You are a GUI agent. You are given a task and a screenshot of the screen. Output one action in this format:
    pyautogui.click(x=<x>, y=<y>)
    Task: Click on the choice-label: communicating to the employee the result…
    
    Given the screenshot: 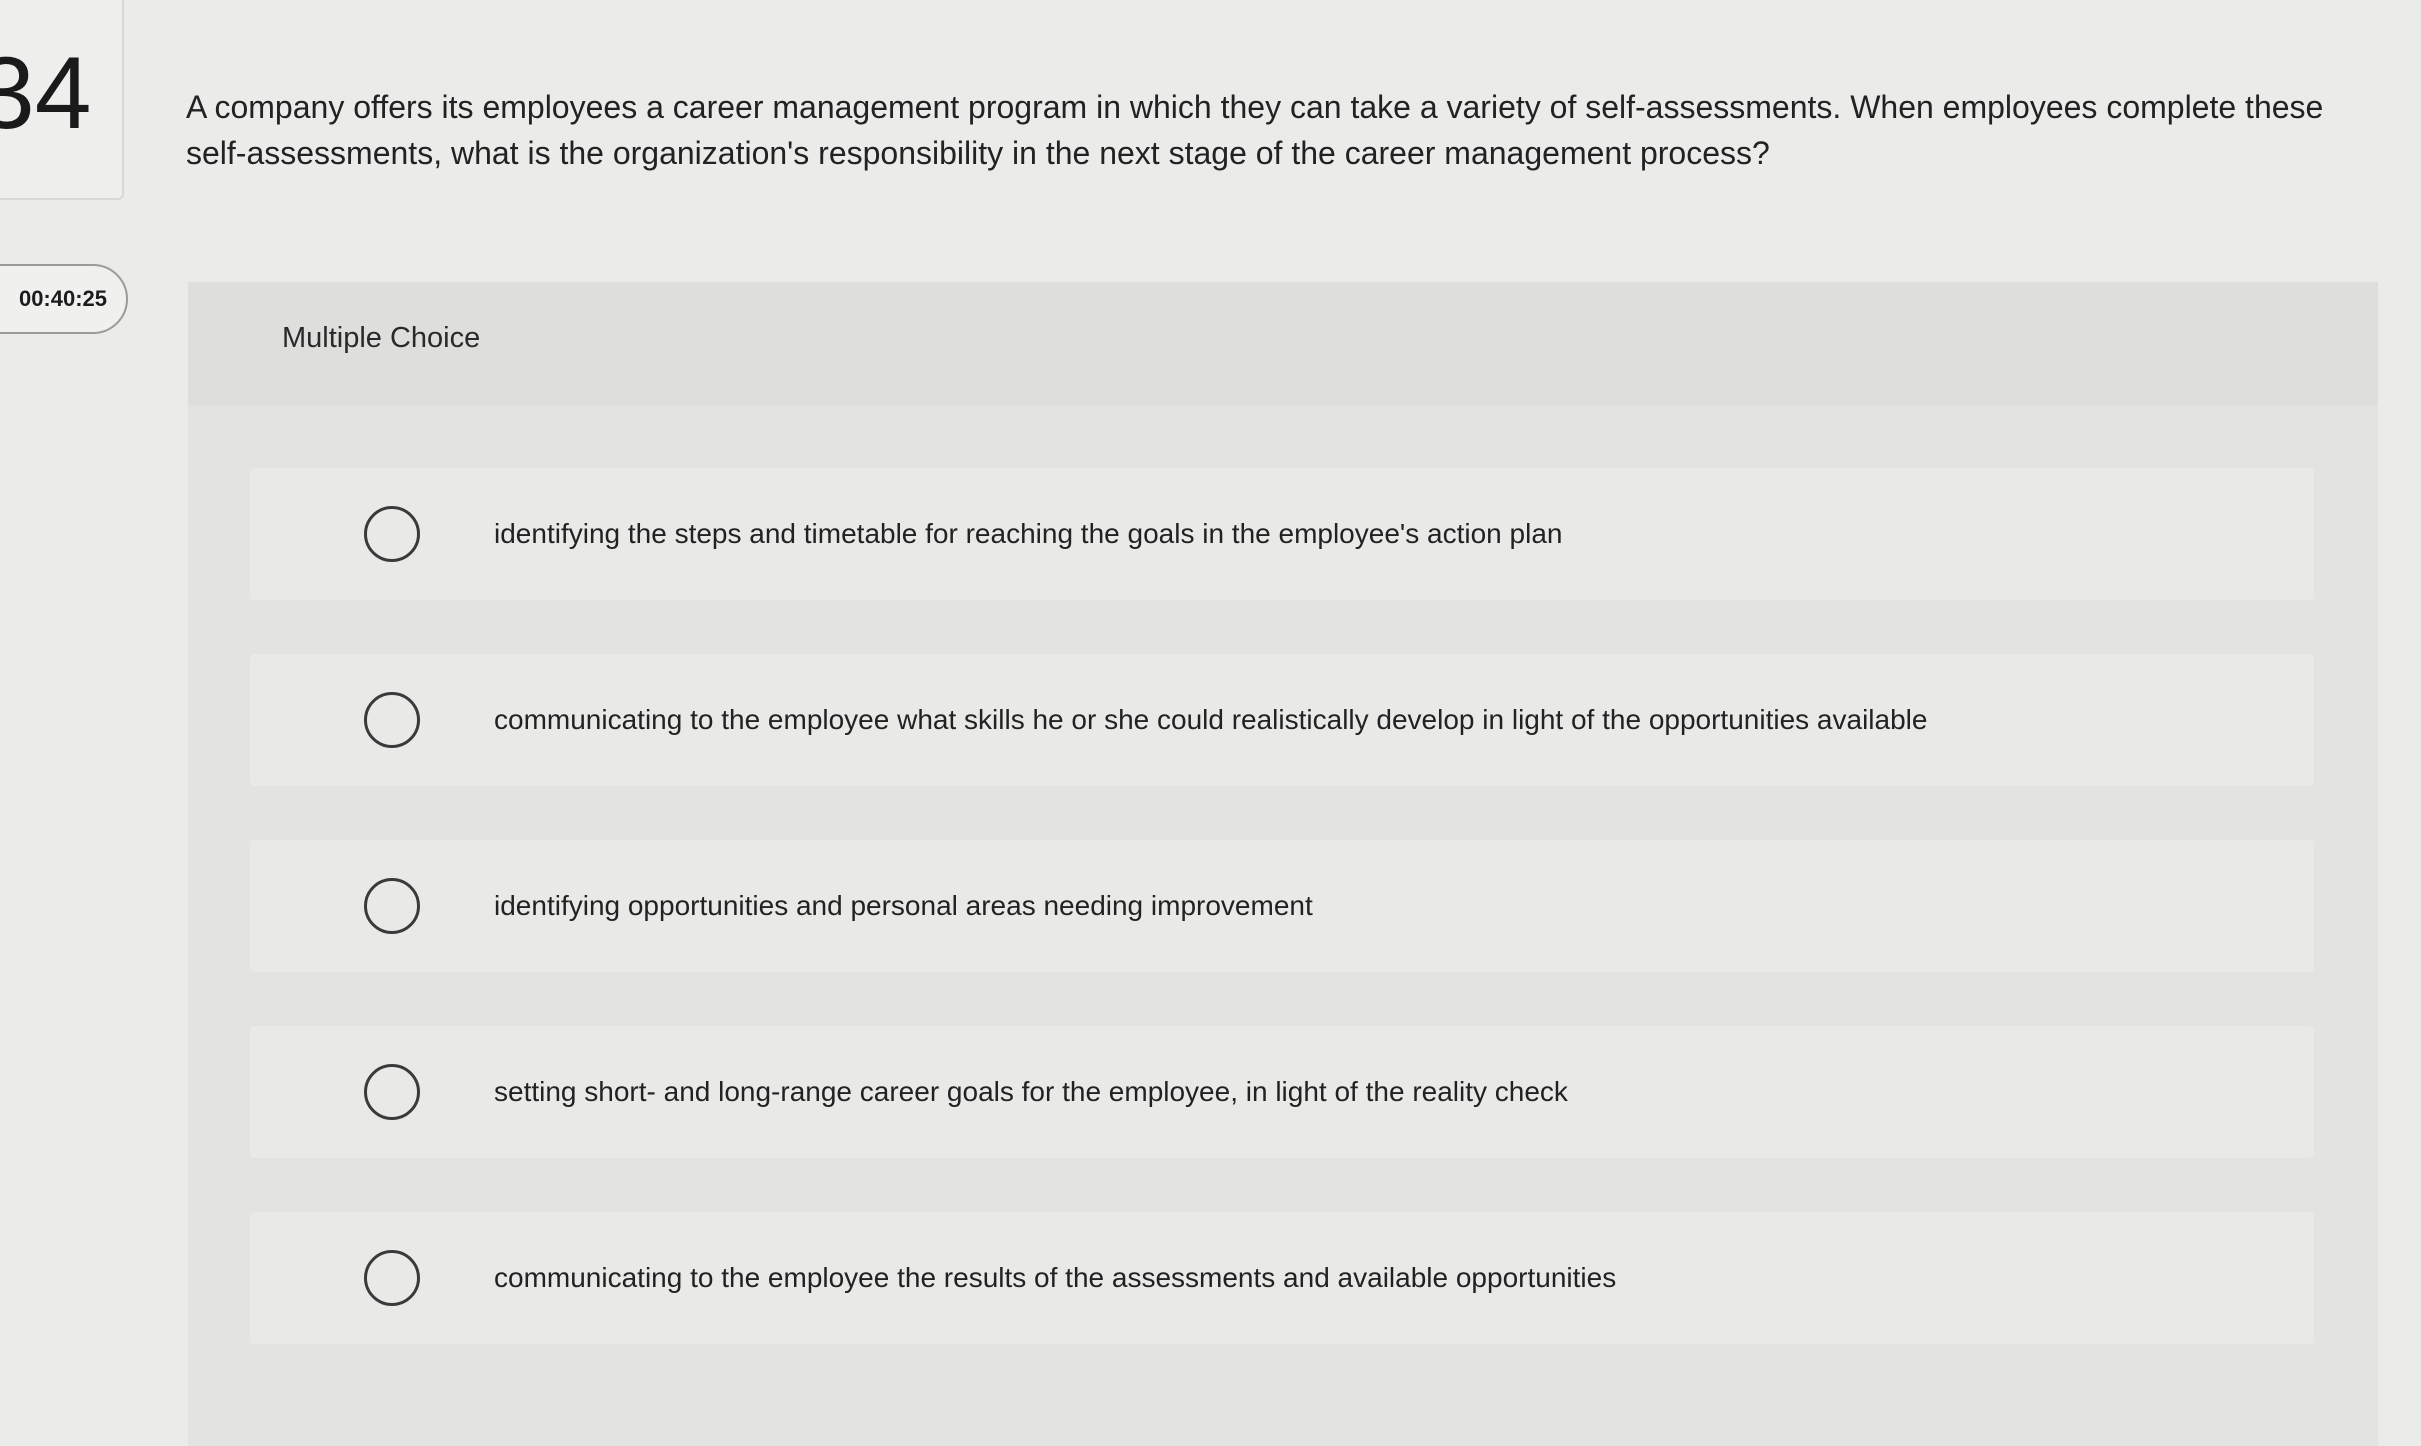 What is the action you would take?
    pyautogui.click(x=1055, y=1277)
    